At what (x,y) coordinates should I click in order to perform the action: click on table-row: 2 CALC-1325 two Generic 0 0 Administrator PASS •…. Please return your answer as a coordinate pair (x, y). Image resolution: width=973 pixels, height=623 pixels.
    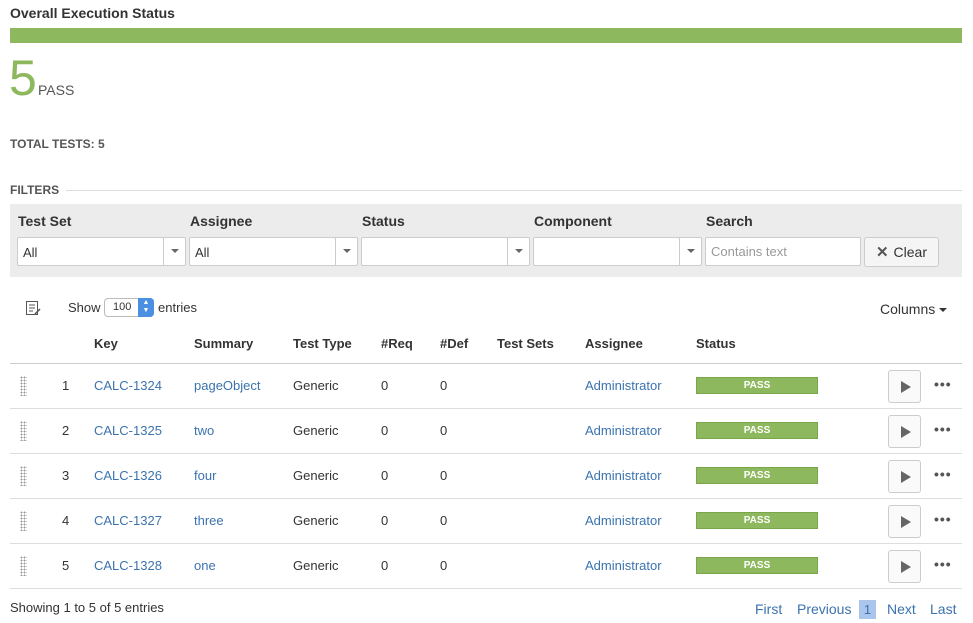
    Looking at the image, I should click on (486, 431).